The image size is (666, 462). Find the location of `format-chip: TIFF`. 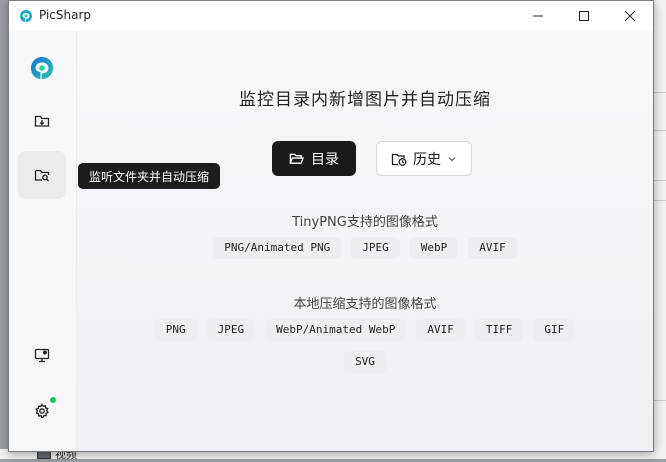

format-chip: TIFF is located at coordinates (499, 330).